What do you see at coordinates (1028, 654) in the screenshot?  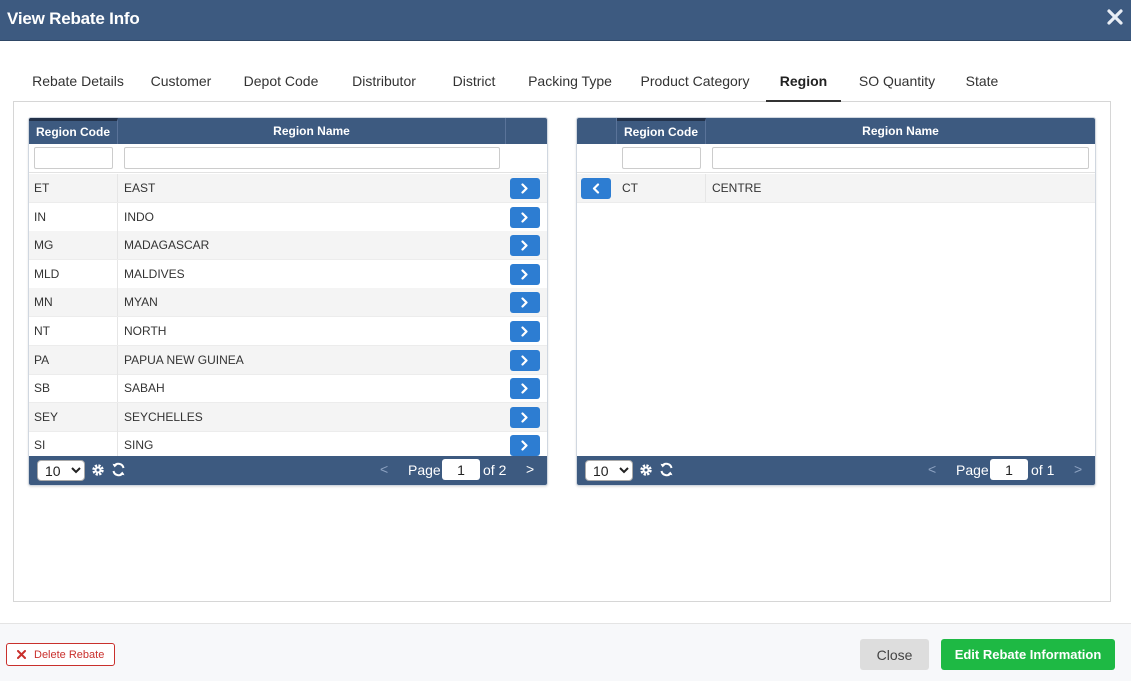 I see `edit-rebate-information-button: Edit Rebate Information` at bounding box center [1028, 654].